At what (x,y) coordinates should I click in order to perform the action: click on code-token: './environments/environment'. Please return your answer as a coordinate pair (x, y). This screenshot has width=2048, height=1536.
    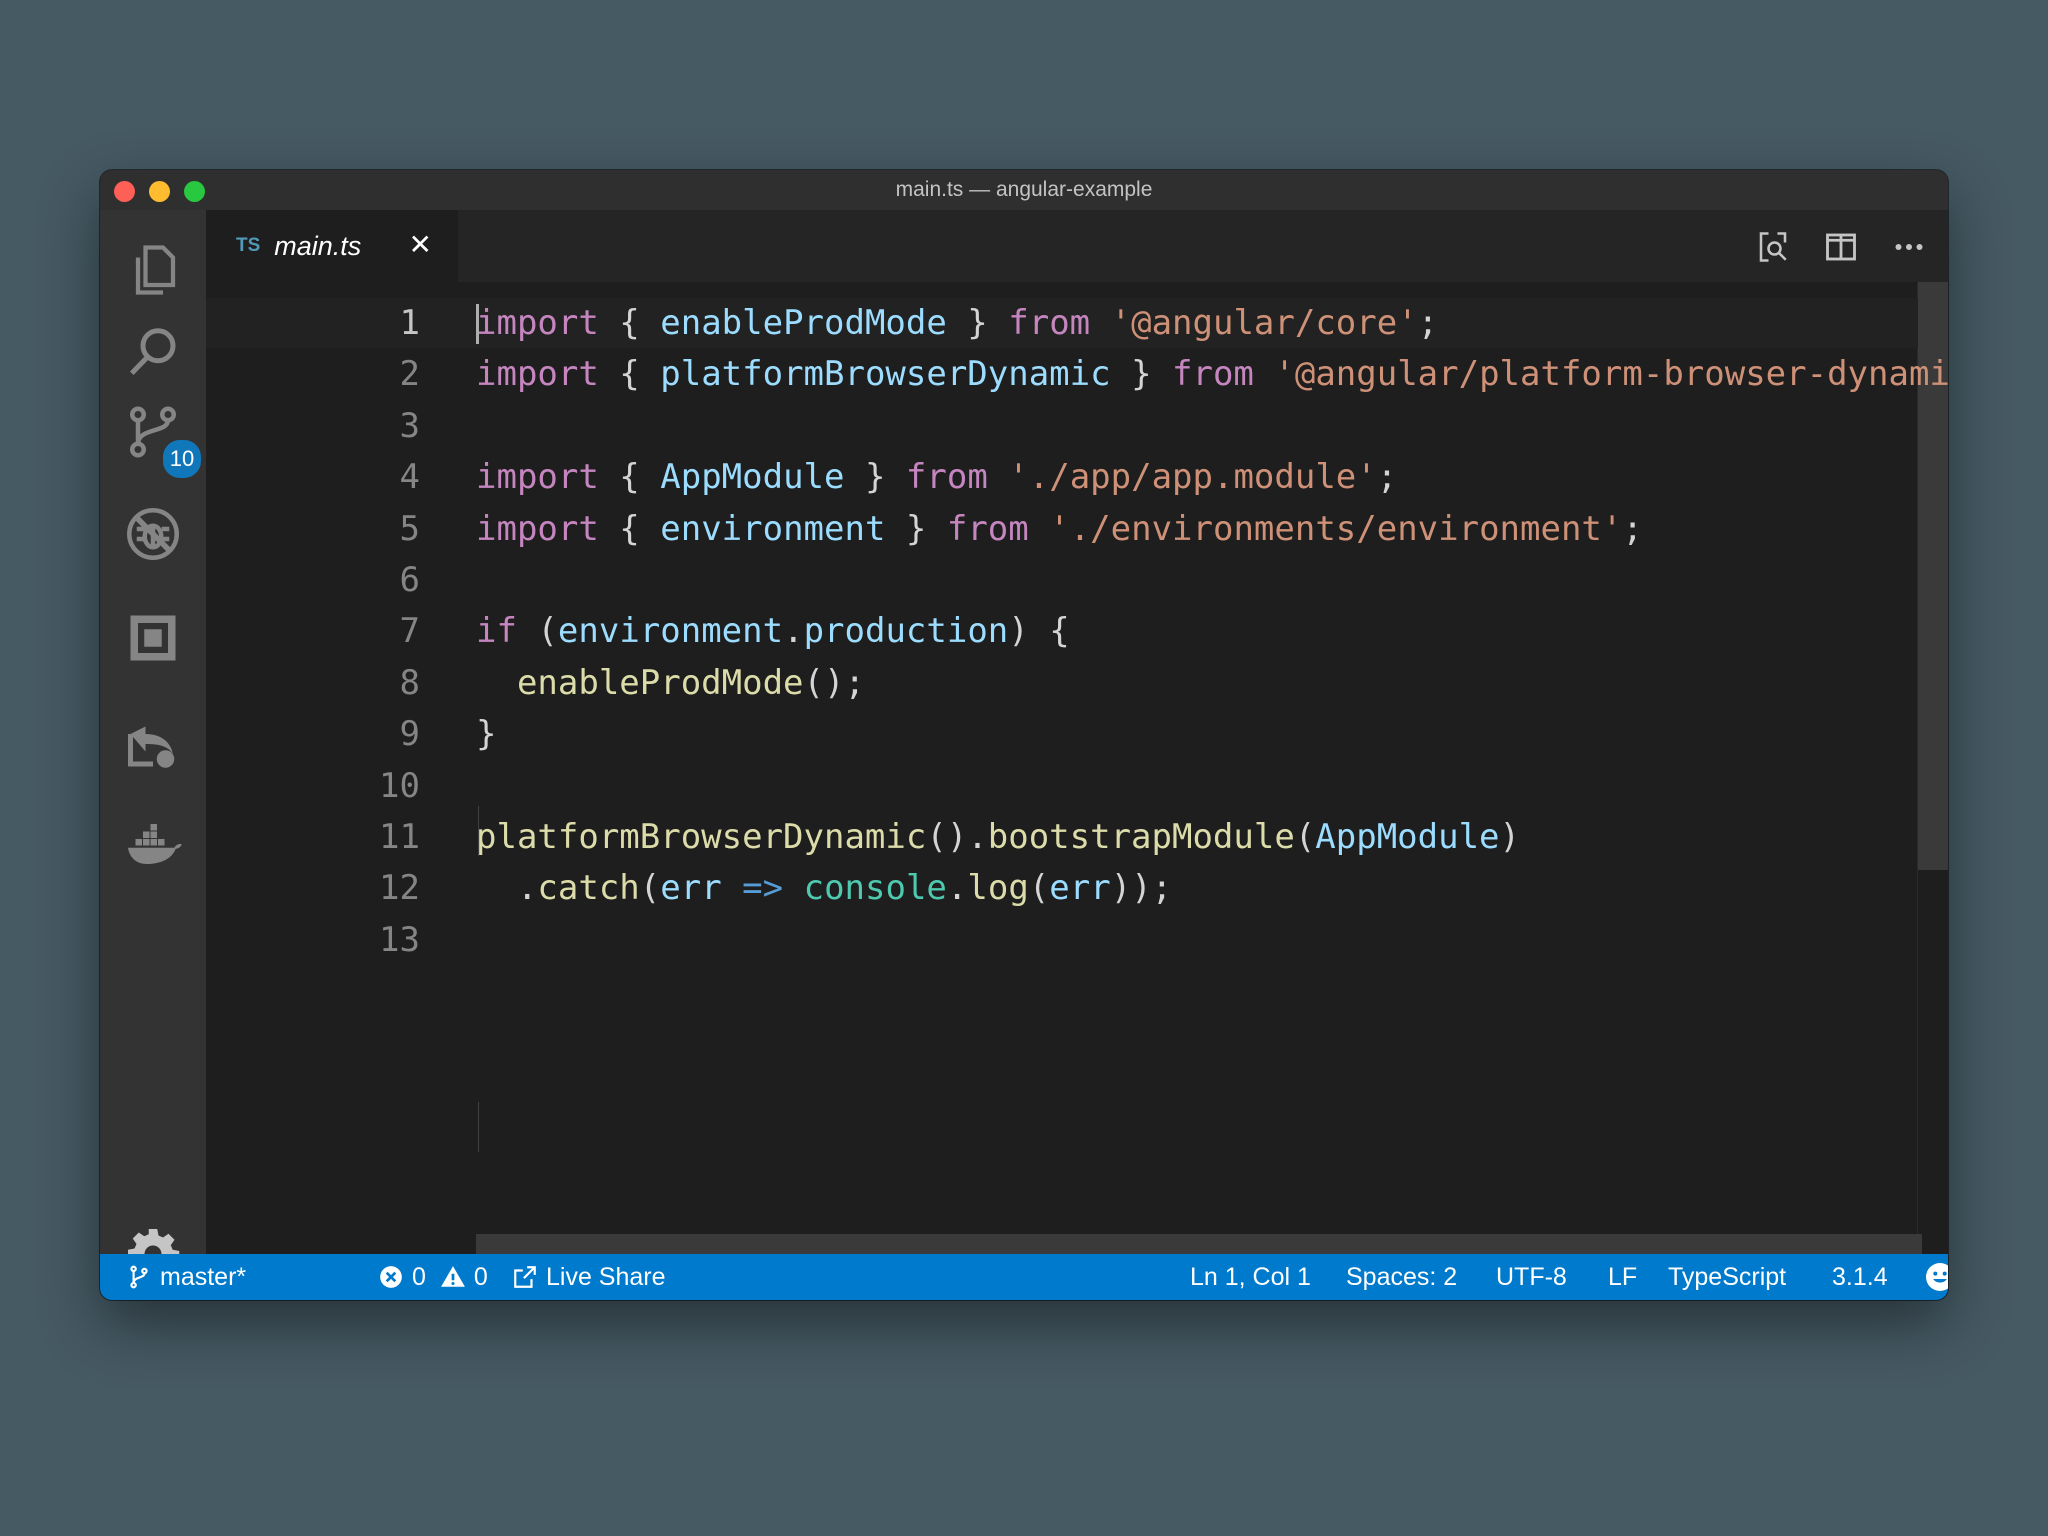
    Looking at the image, I should click on (1336, 528).